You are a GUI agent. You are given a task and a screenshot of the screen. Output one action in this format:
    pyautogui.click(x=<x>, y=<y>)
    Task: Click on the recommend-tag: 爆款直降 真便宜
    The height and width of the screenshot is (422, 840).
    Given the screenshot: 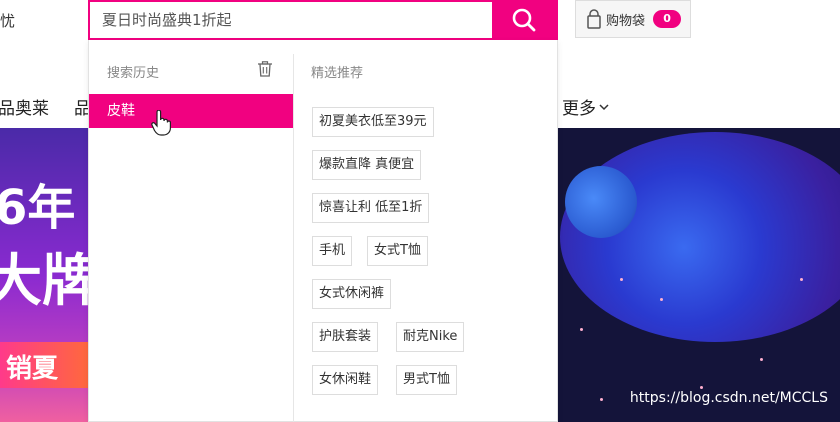 What is the action you would take?
    pyautogui.click(x=367, y=165)
    